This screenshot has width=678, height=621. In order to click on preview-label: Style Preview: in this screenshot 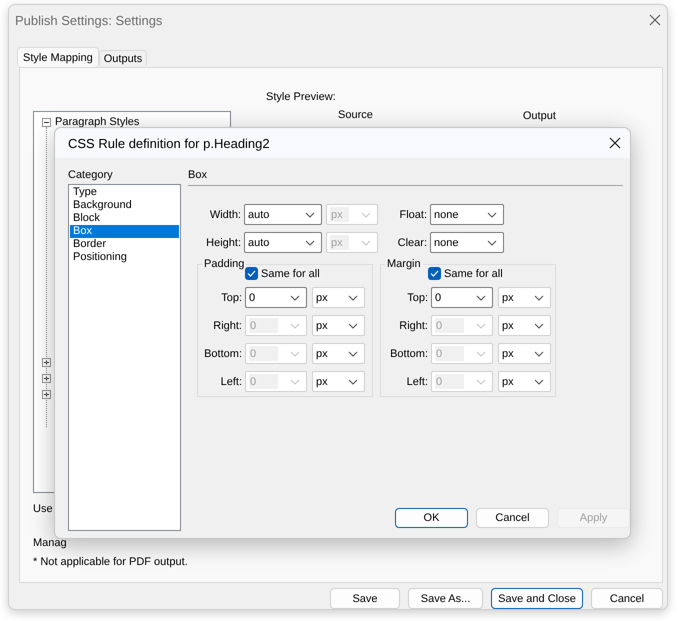, I will do `click(301, 97)`.